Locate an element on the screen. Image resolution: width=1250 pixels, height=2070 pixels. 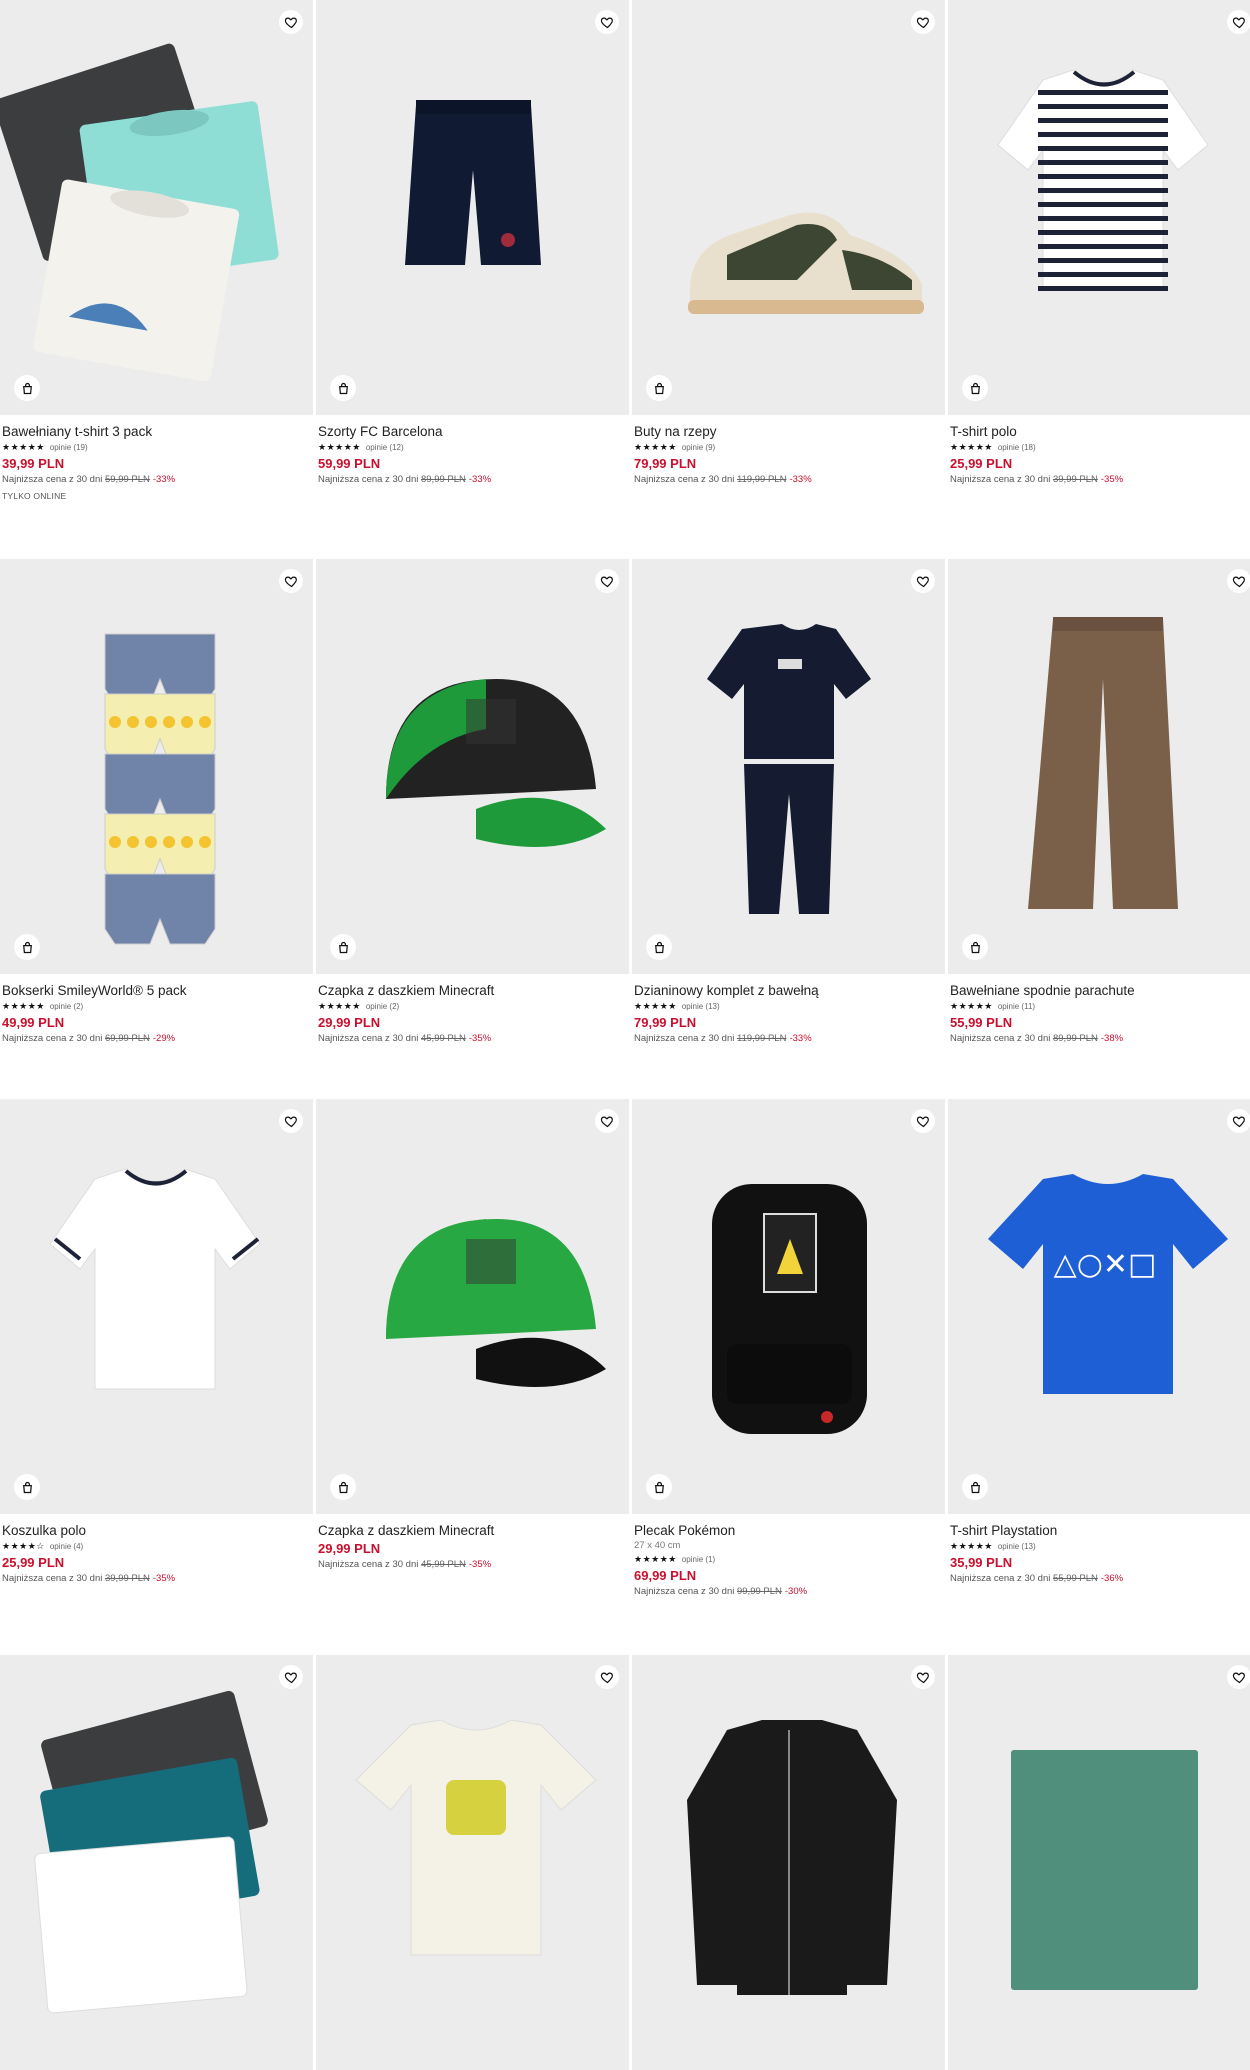
rating: ★★★★★ opinie (11) is located at coordinates (1100, 1006).